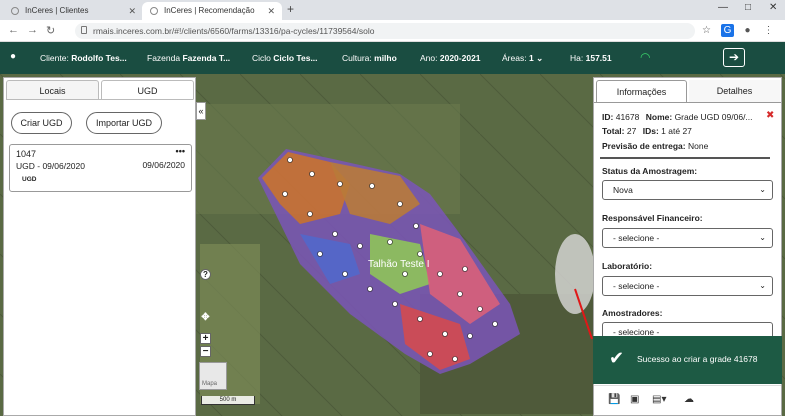 This screenshot has width=785, height=416. Describe the element at coordinates (50, 166) in the screenshot. I see `card-name: UGD - 09/06/2020` at that location.